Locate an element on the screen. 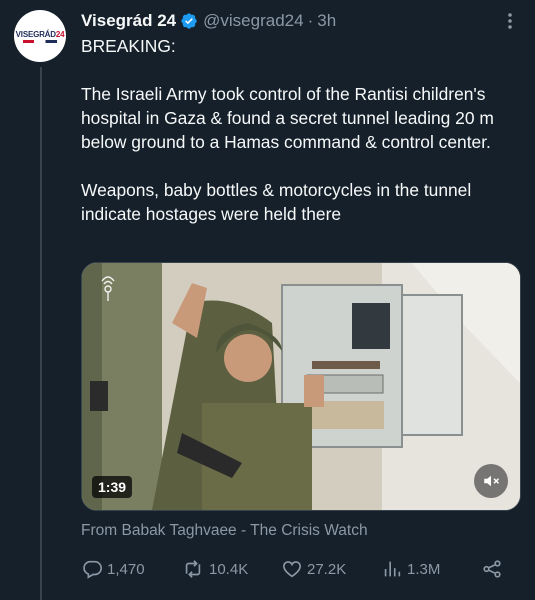 This screenshot has height=600, width=535. action-bar: 1,470 10.4K 27.2K 1.3M is located at coordinates (296, 569).